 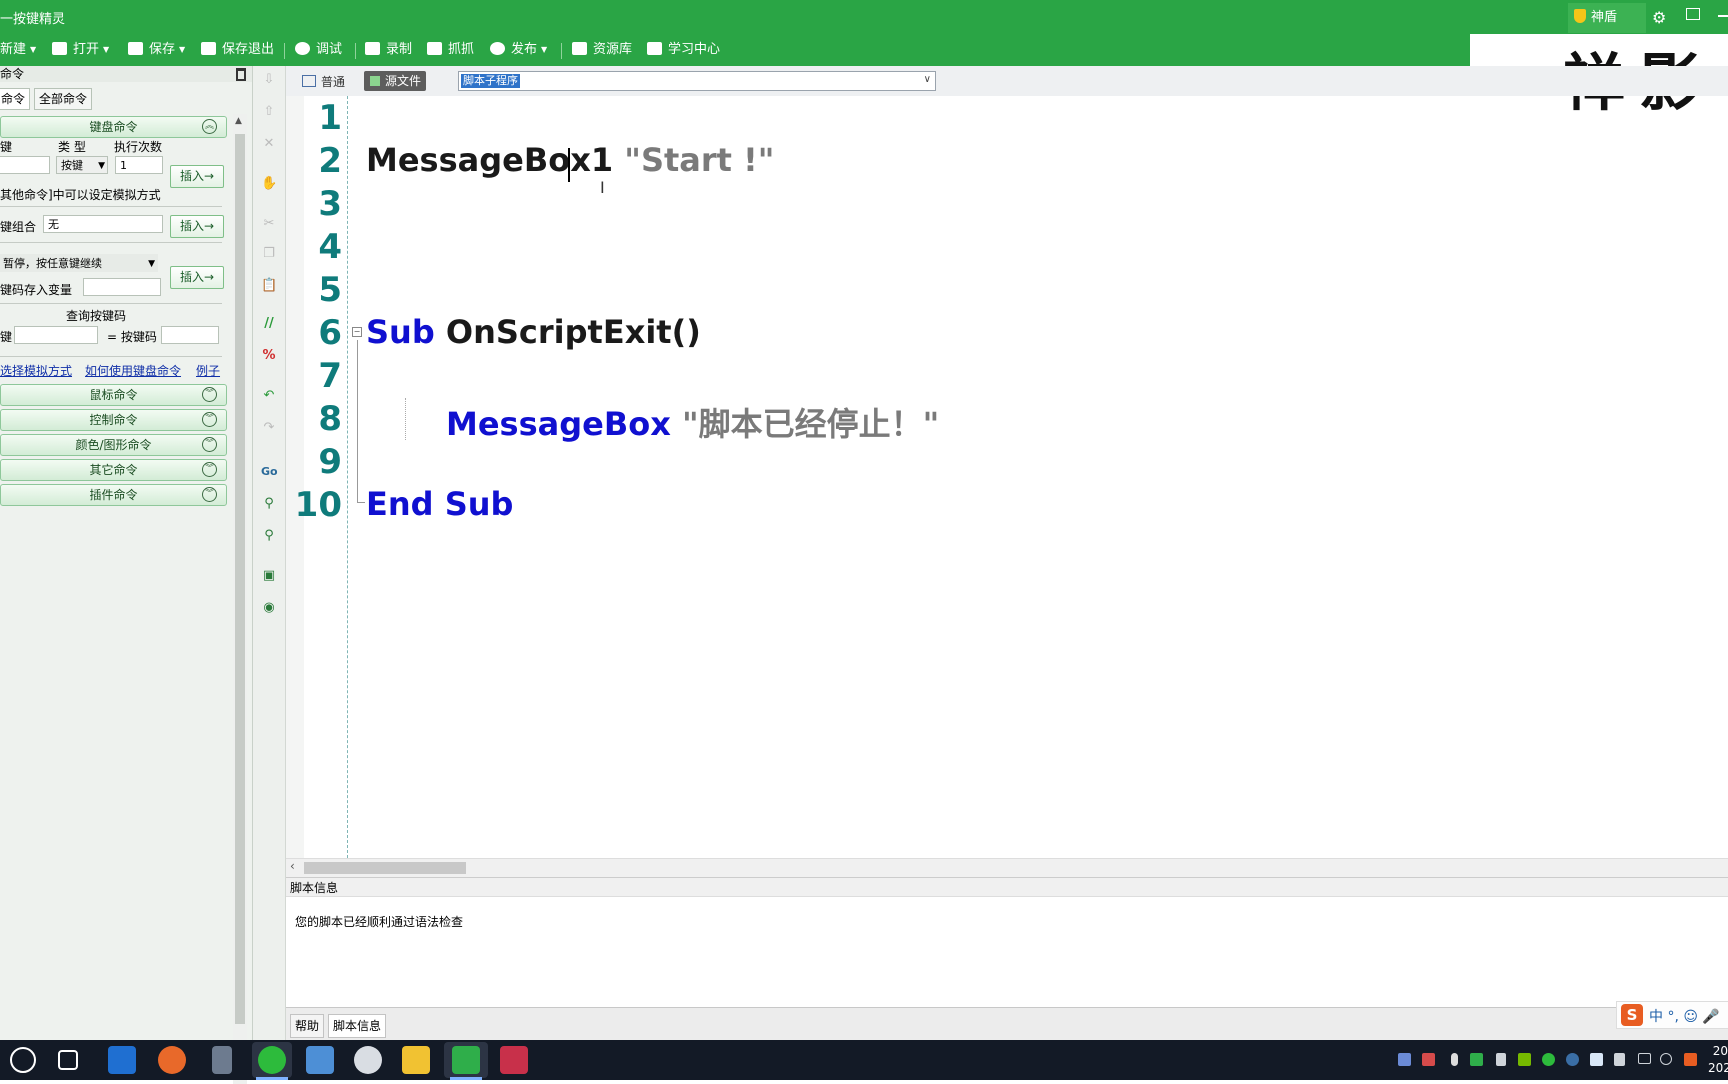 I want to click on insert-button-1: 插入→, so click(x=197, y=176).